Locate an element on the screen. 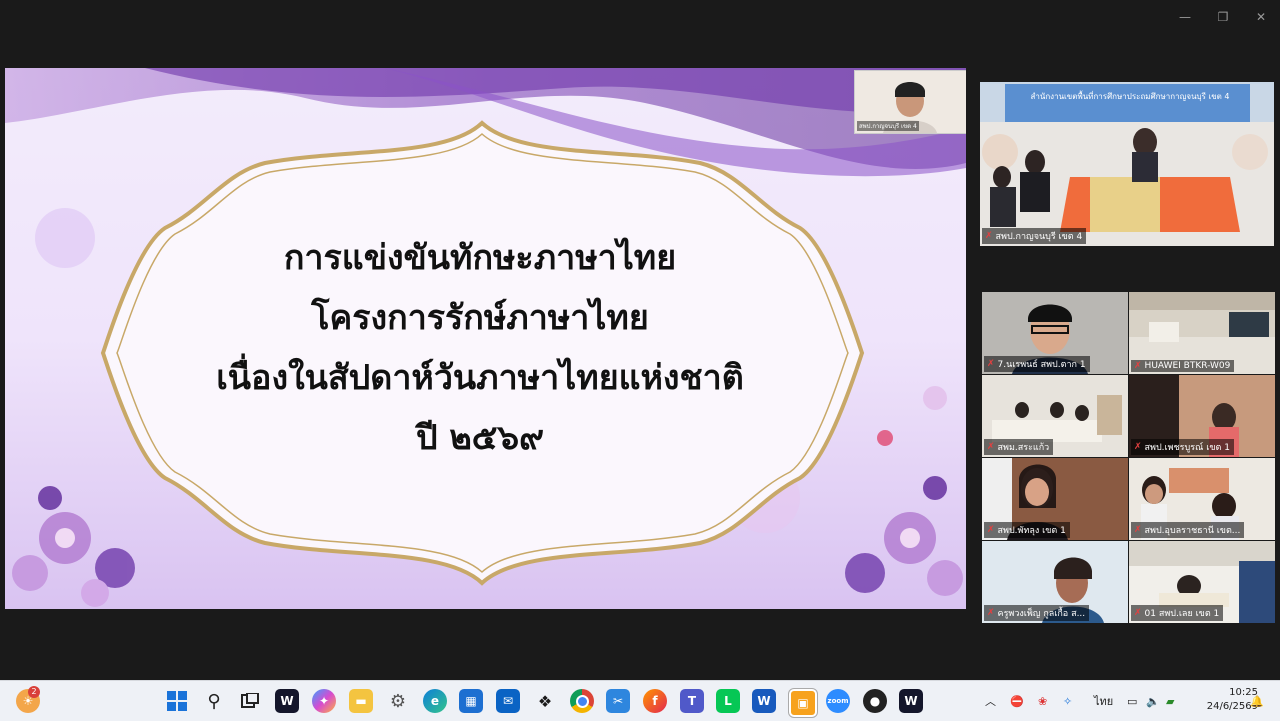 This screenshot has height=721, width=1280. participant-label-3: ✗ สพม.สระแก้ว is located at coordinates (1019, 447).